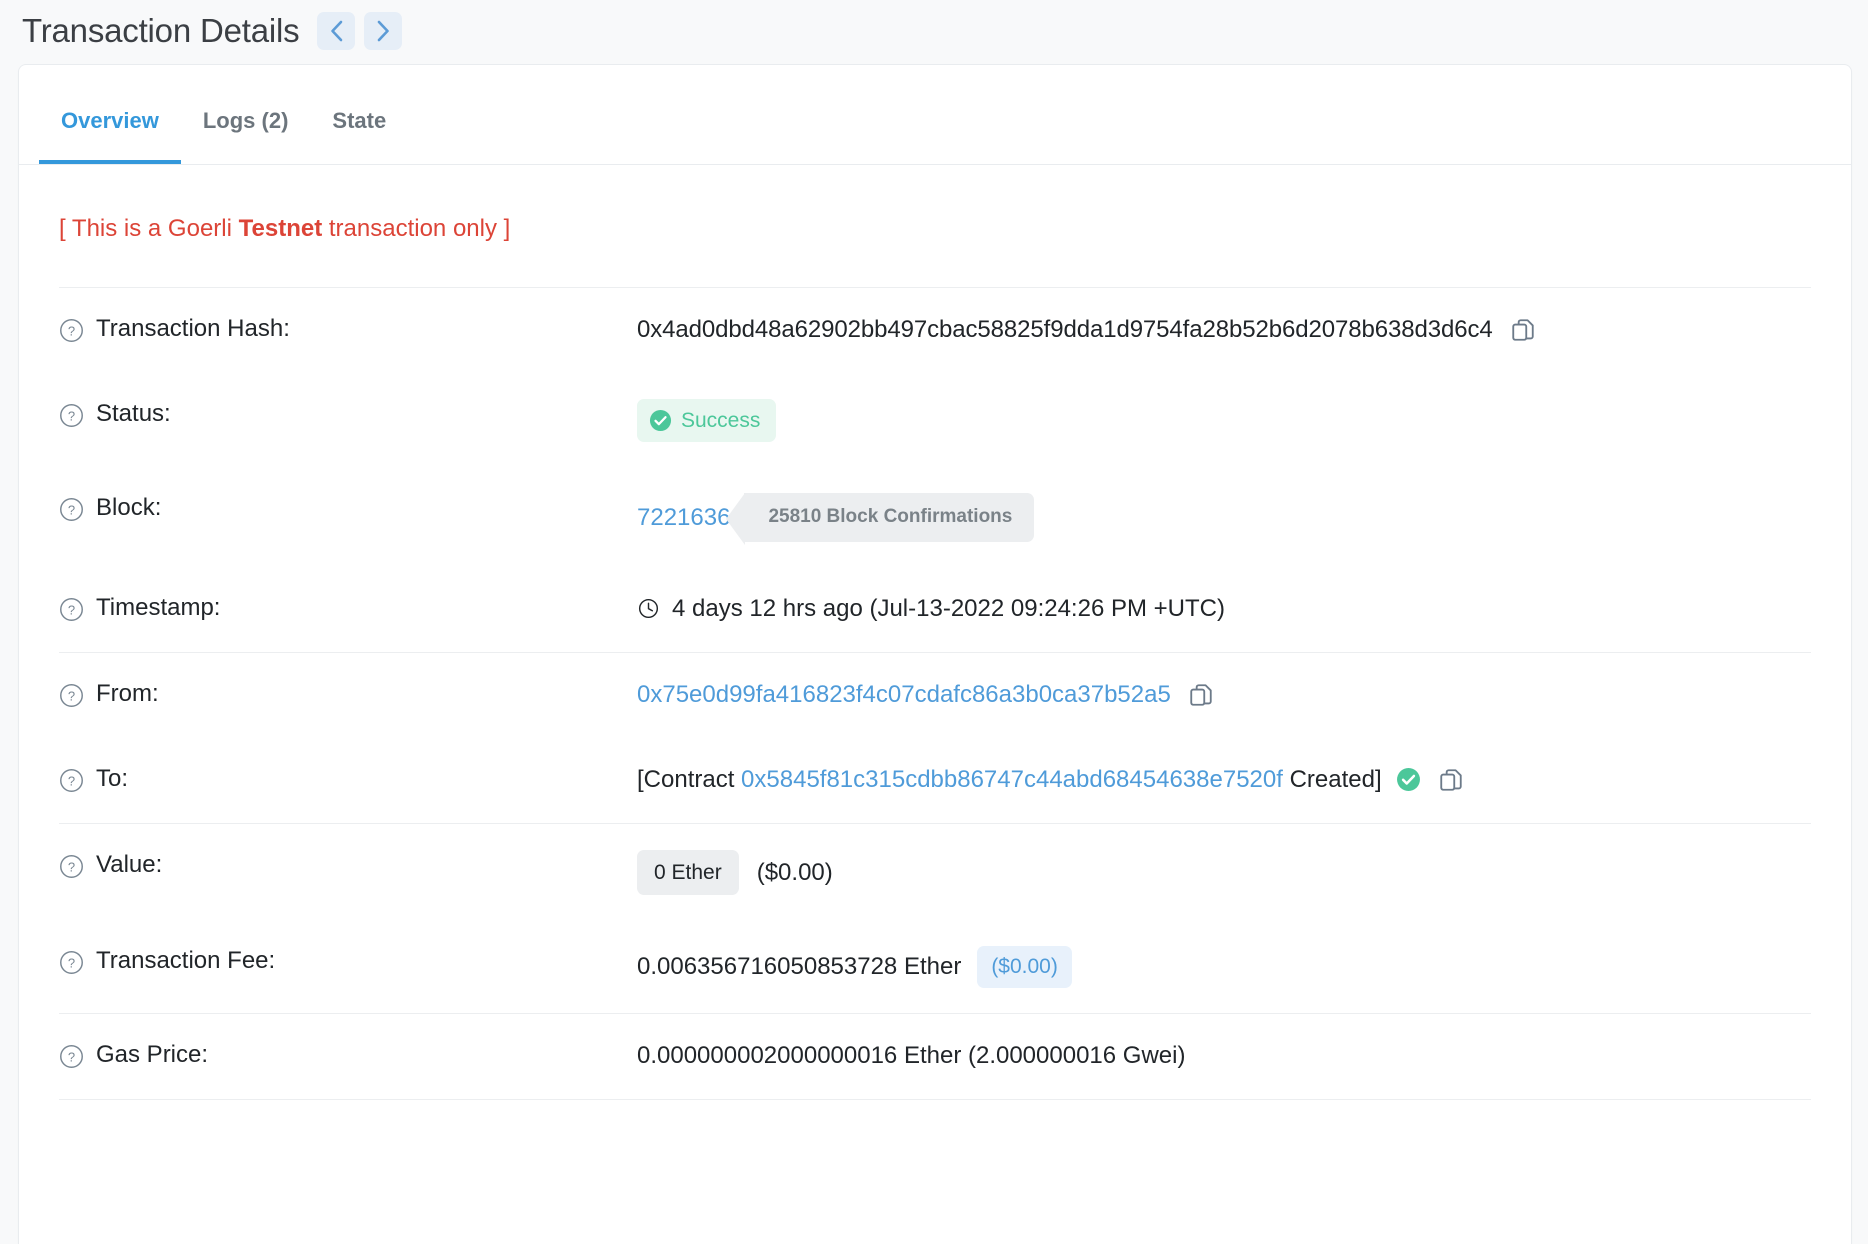 This screenshot has height=1244, width=1868. What do you see at coordinates (721, 420) in the screenshot?
I see `status-label: Success` at bounding box center [721, 420].